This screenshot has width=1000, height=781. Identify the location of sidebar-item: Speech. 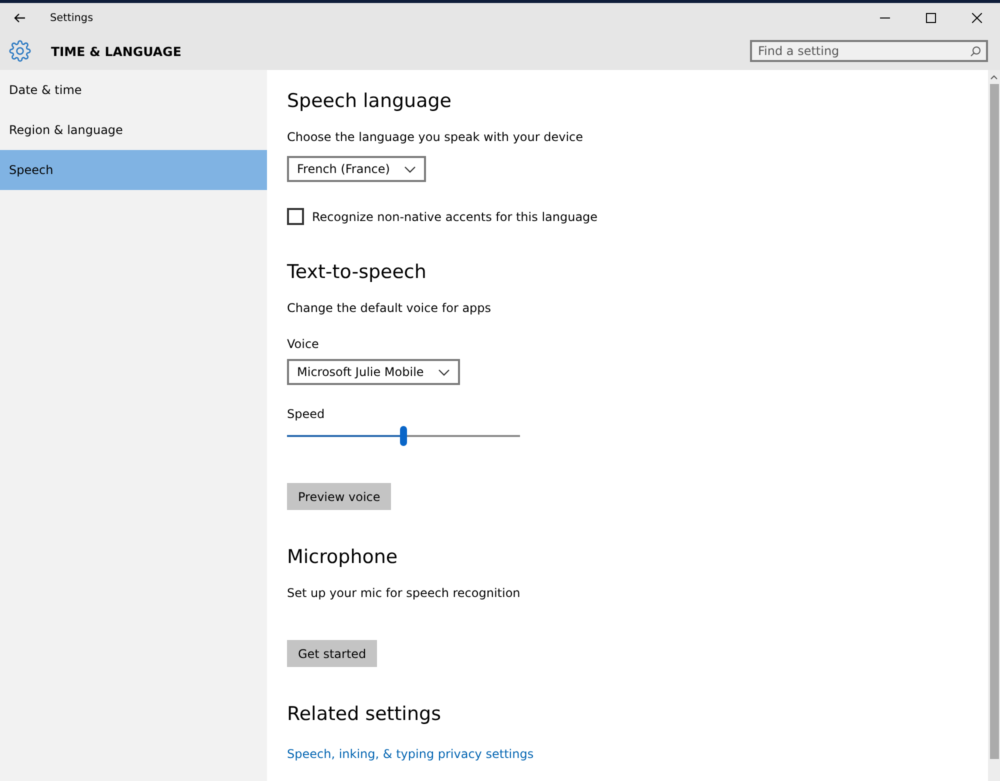
(133, 170).